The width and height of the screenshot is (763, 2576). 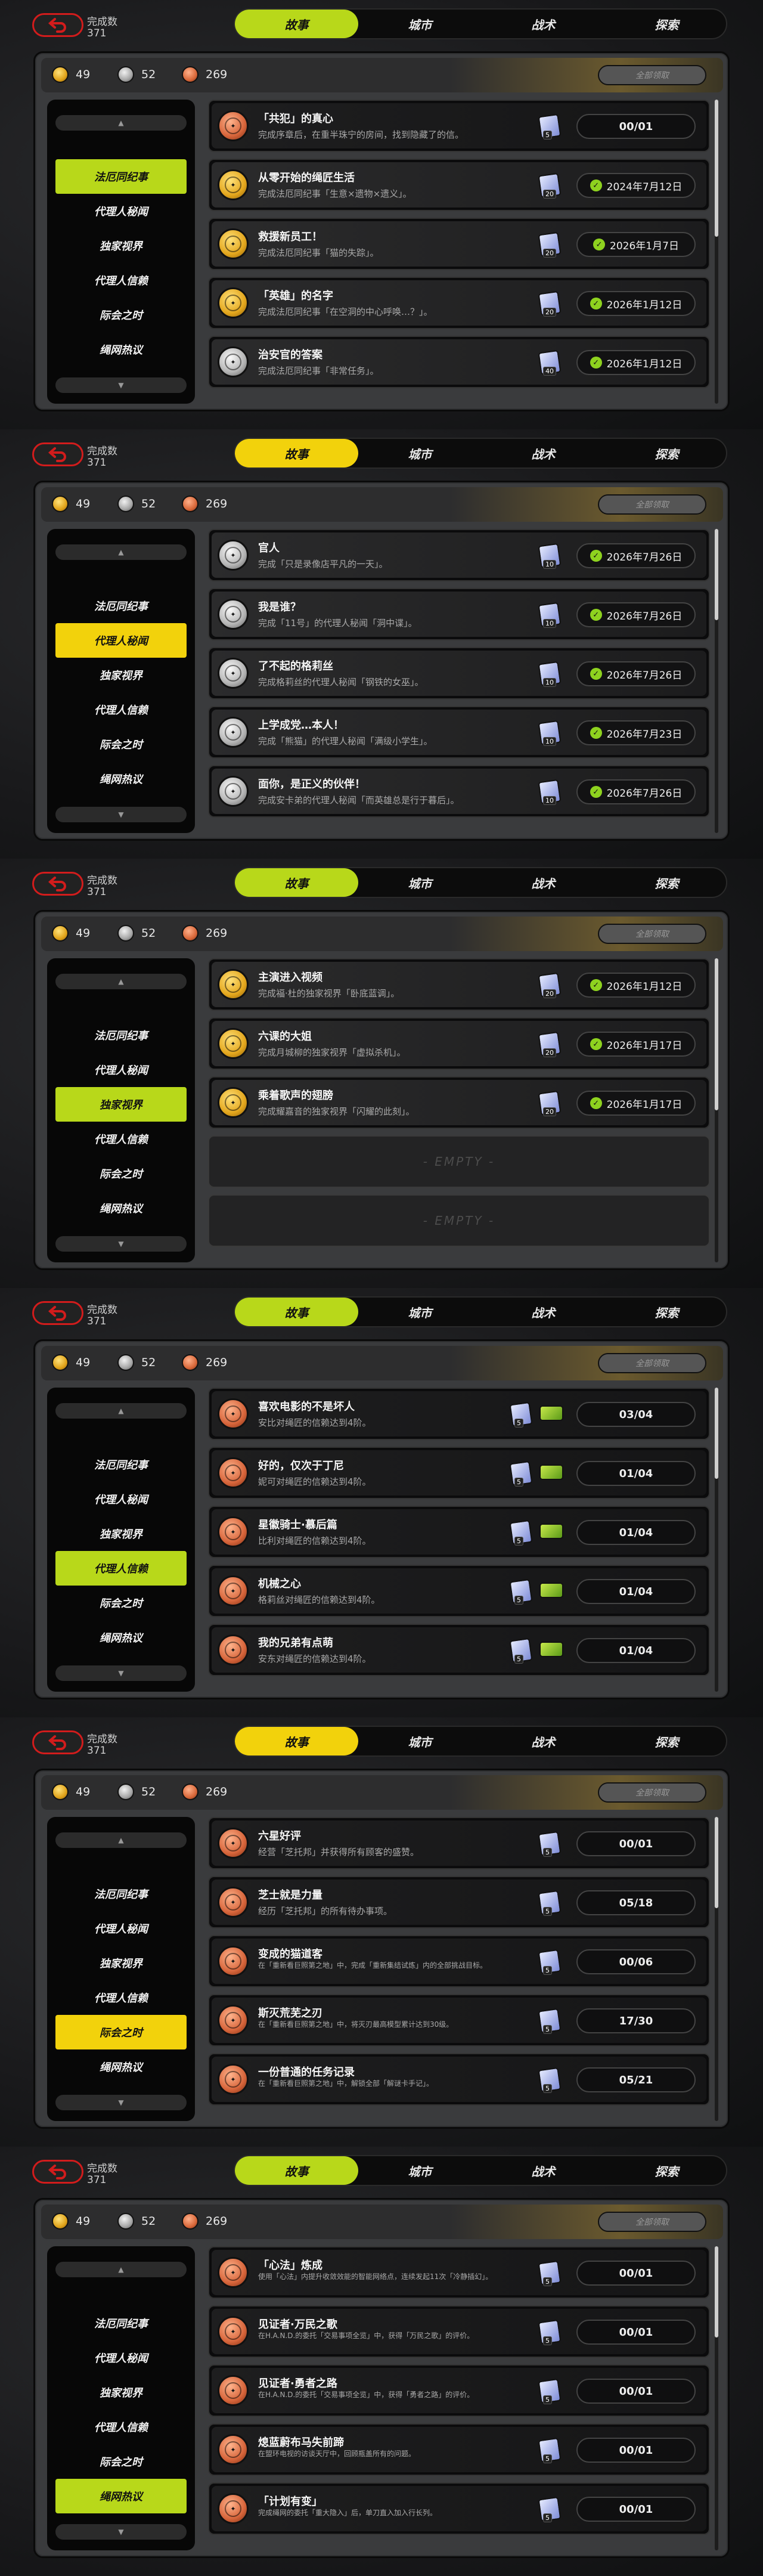 What do you see at coordinates (459, 1650) in the screenshot?
I see `achievement-row: ✦ 我的兄弟有点萌 安东对绳匠的信赖达到4阶。 5 01/04` at bounding box center [459, 1650].